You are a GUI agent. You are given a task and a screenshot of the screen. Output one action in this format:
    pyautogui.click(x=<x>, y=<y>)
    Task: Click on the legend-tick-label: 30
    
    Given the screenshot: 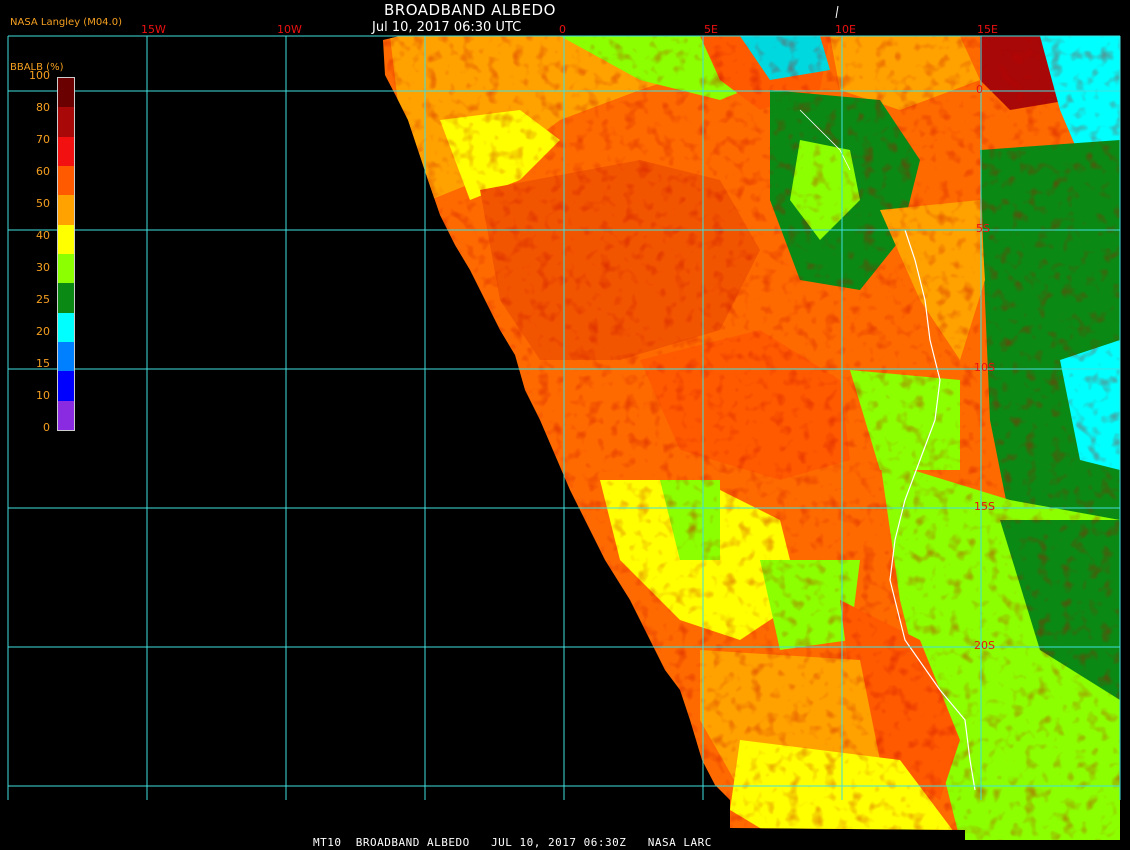 What is the action you would take?
    pyautogui.click(x=43, y=267)
    